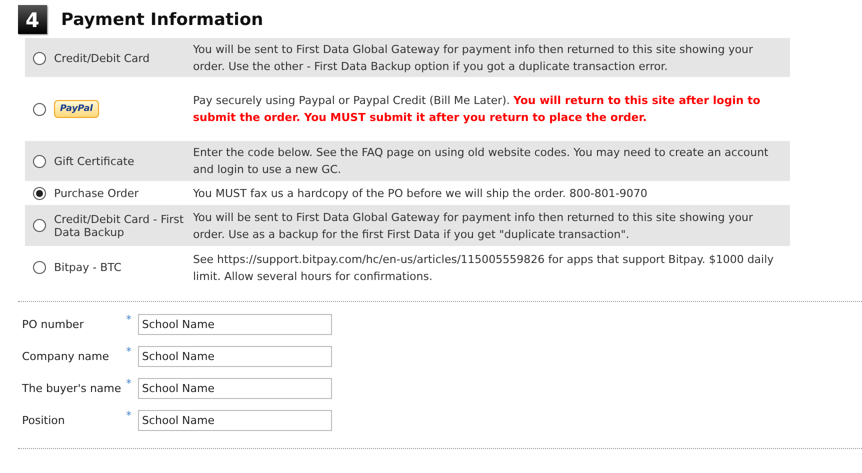  What do you see at coordinates (96, 193) in the screenshot?
I see `option-label: Purchase Order` at bounding box center [96, 193].